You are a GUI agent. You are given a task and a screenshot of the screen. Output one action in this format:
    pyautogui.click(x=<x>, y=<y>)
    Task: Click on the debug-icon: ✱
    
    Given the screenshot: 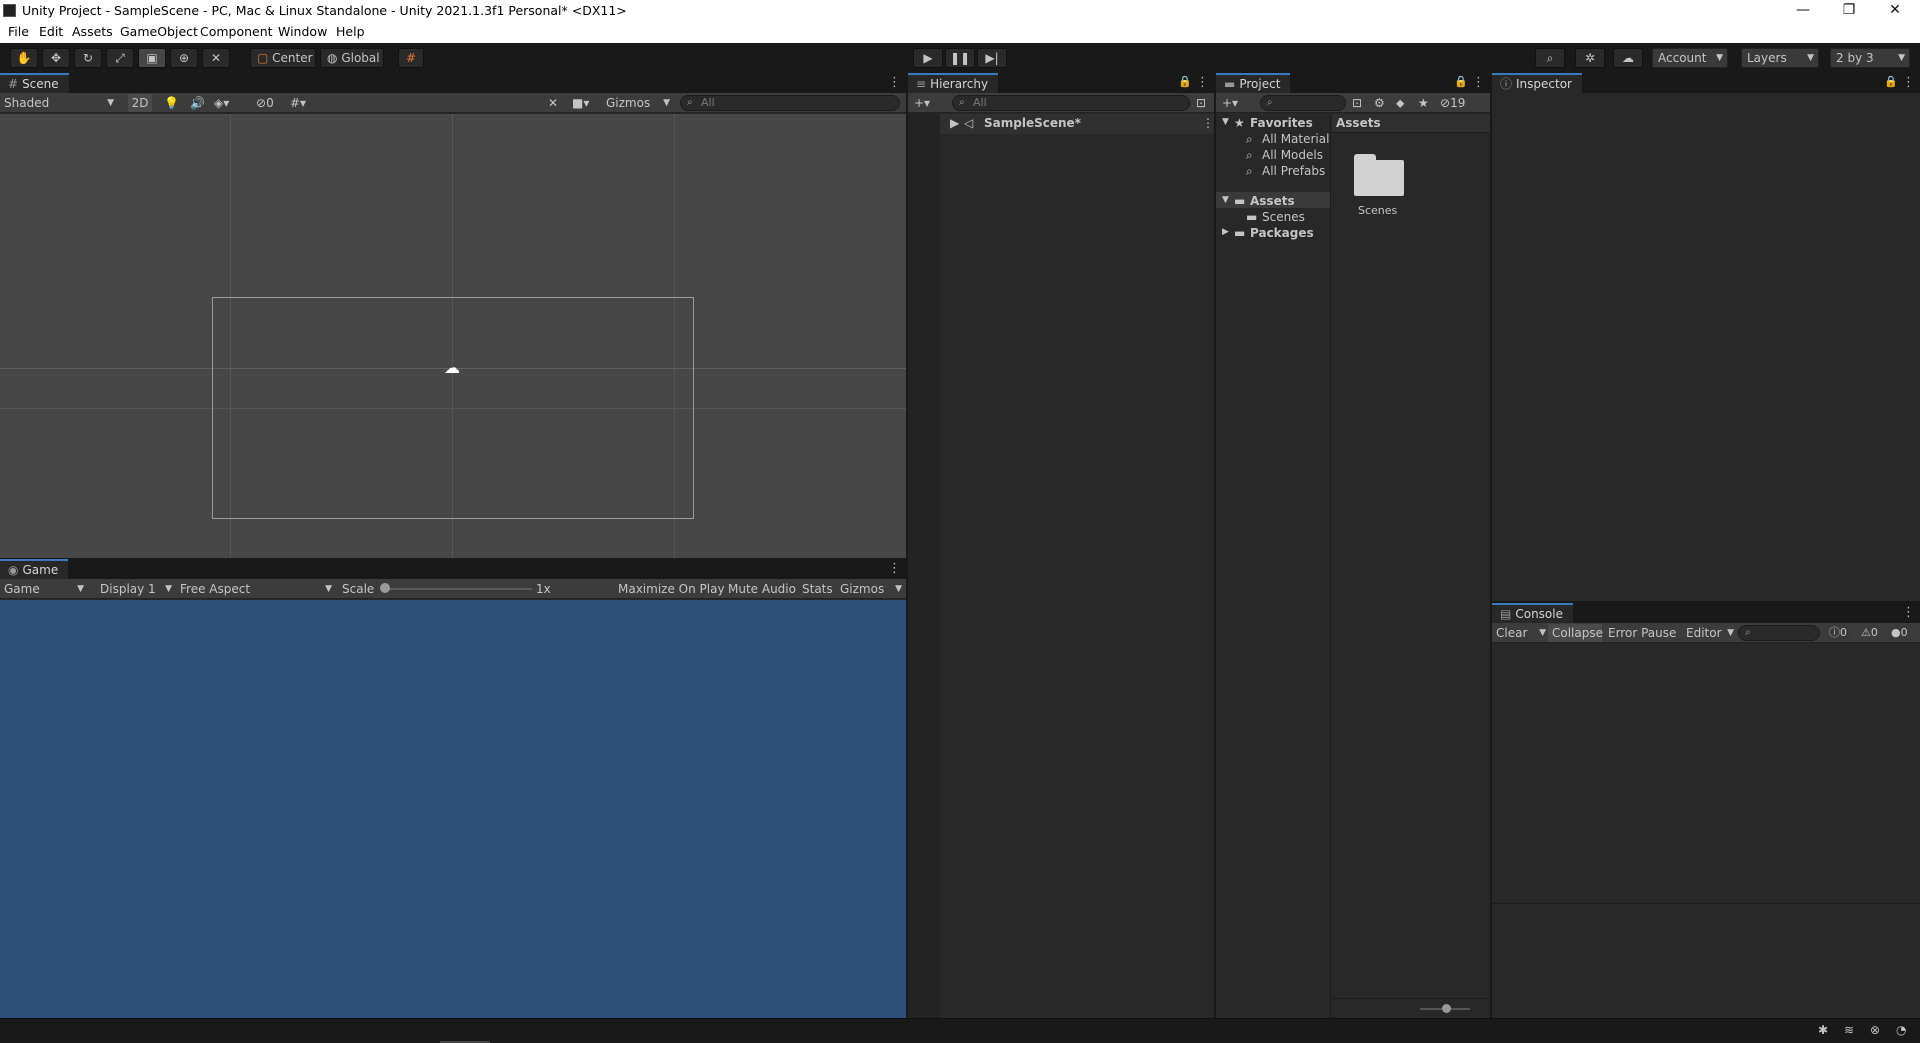 What is the action you would take?
    pyautogui.click(x=1823, y=1030)
    